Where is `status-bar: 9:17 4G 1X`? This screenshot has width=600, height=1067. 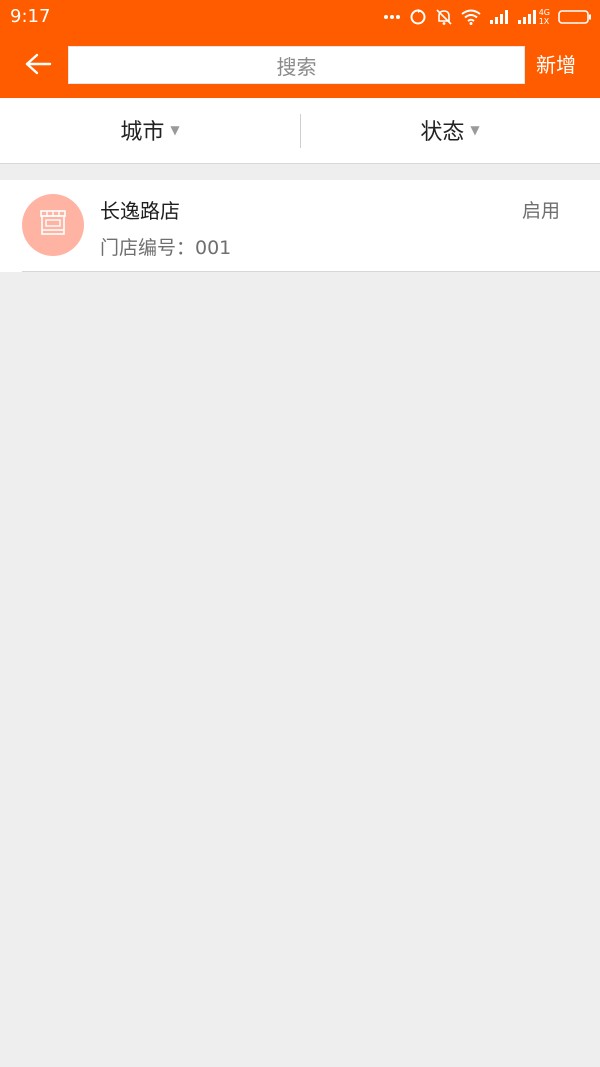 status-bar: 9:17 4G 1X is located at coordinates (300, 17).